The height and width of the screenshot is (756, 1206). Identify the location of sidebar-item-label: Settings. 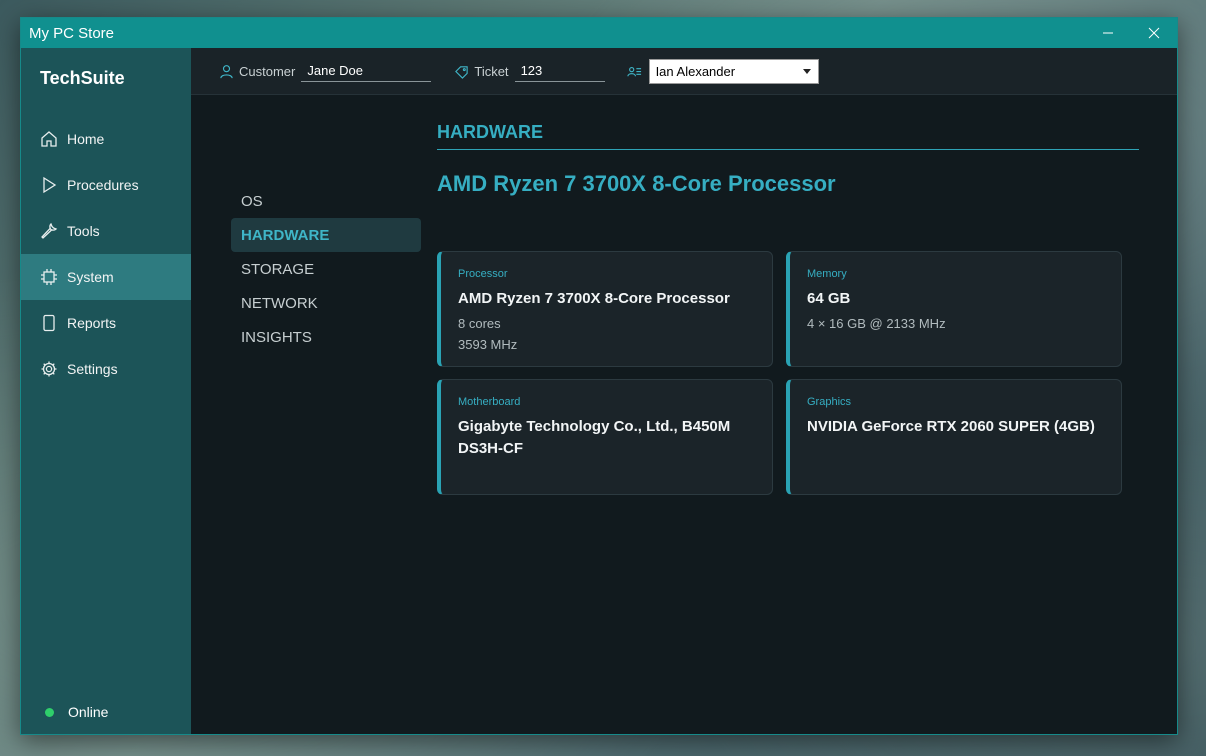
(92, 369).